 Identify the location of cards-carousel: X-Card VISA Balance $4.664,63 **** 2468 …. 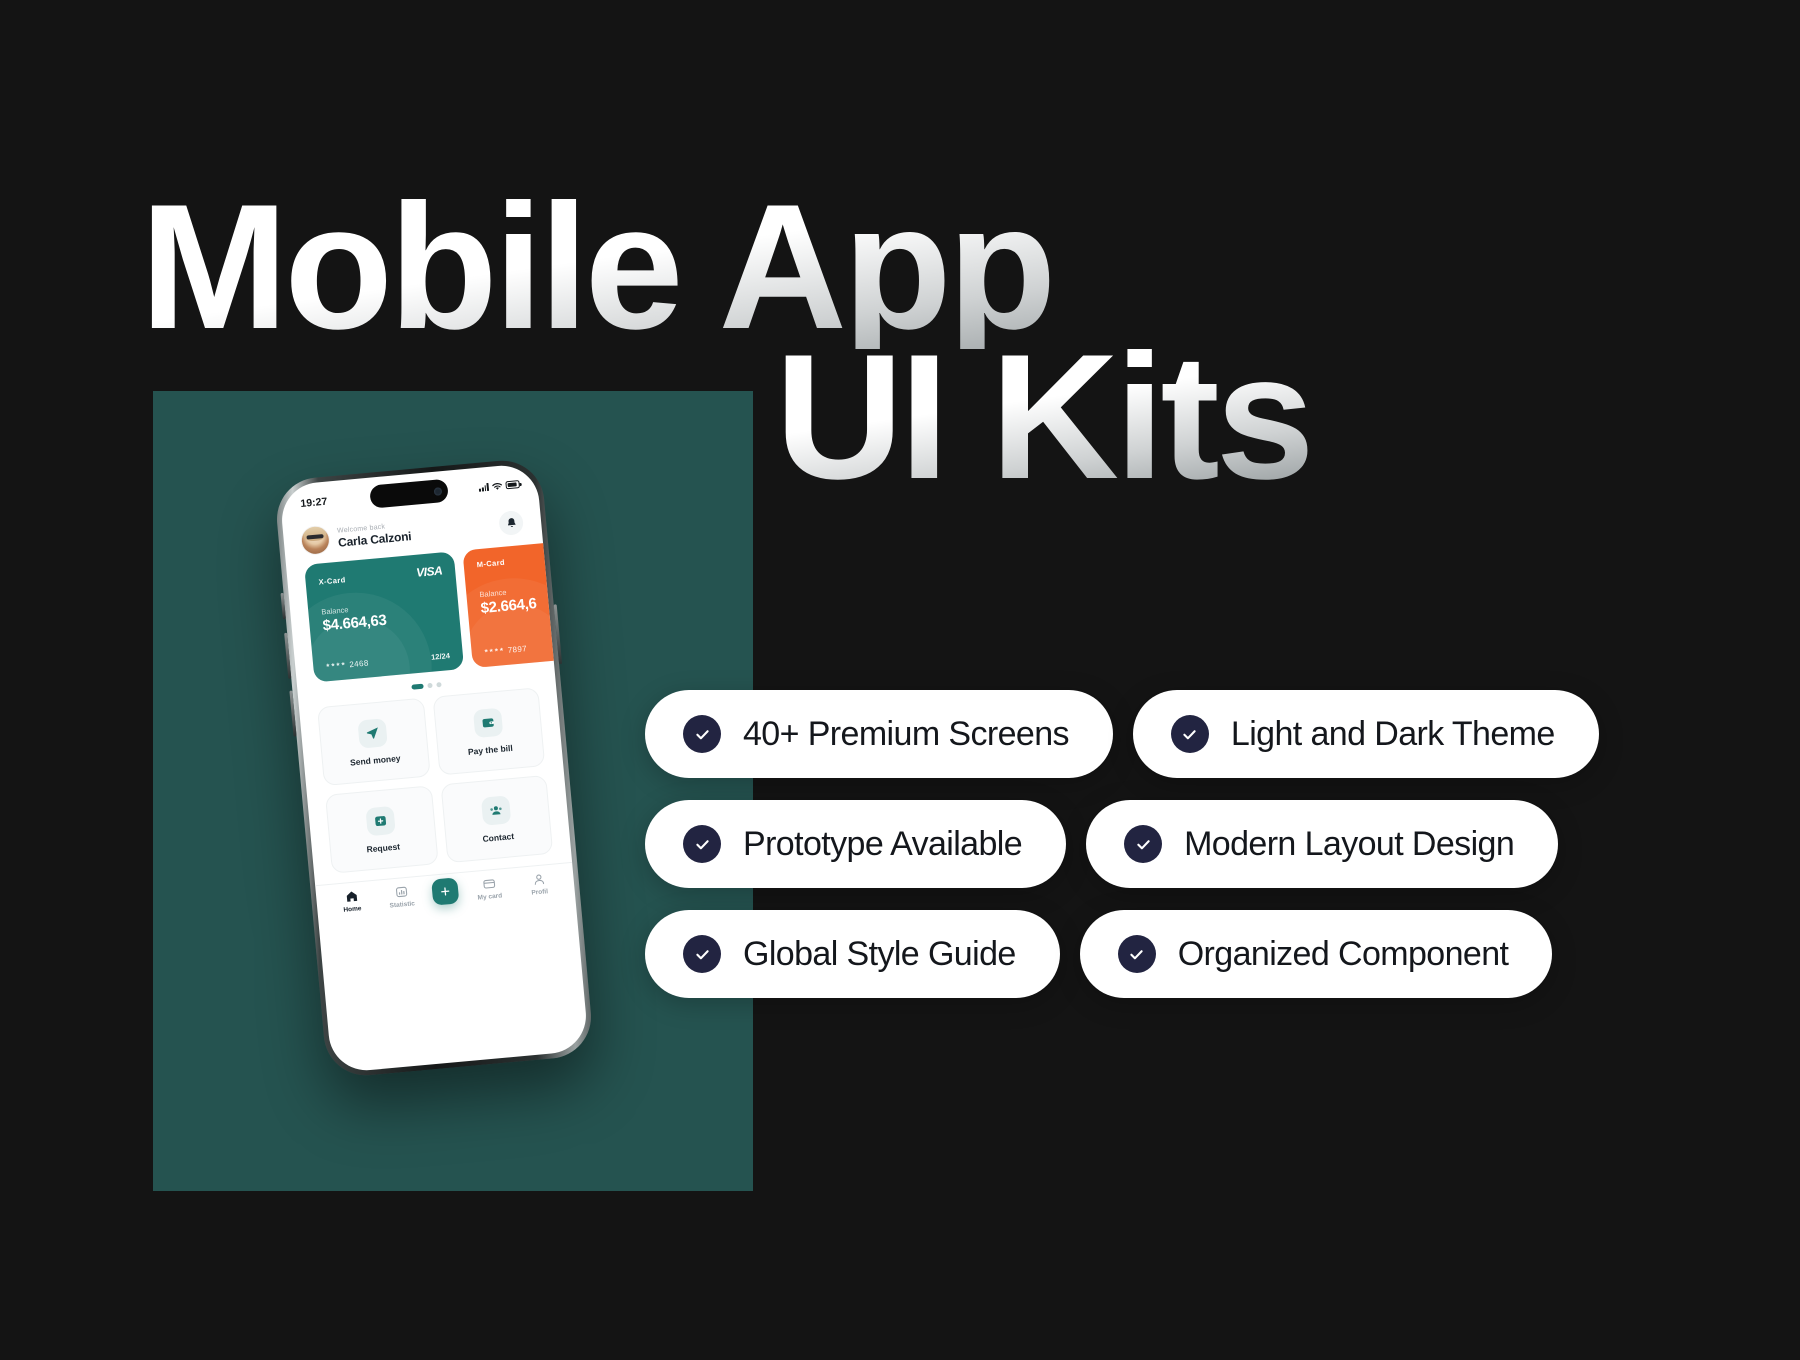
(438, 610).